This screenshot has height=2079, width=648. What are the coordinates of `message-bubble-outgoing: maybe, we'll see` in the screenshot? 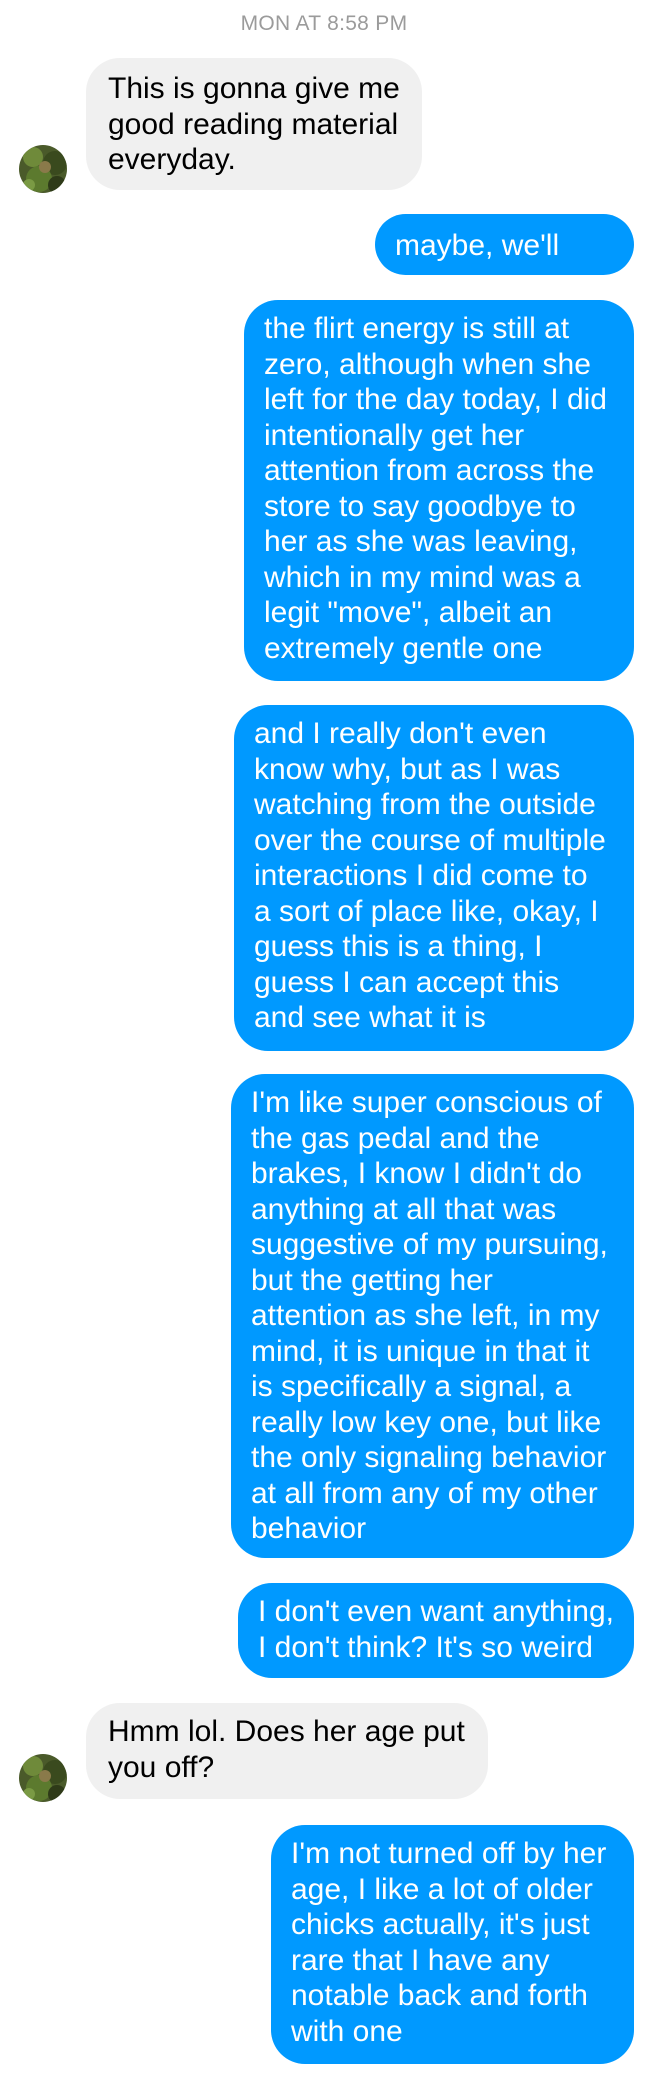 It's located at (504, 256).